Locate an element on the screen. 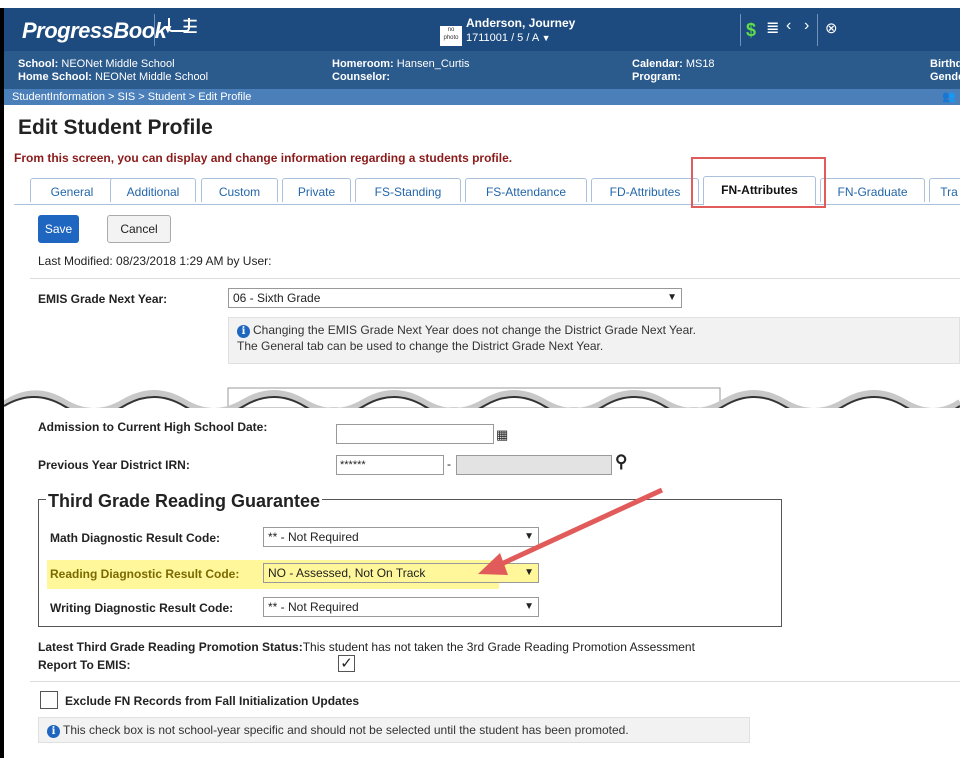  reading-select: NO - Assessed, Not On Track ▼ is located at coordinates (401, 573).